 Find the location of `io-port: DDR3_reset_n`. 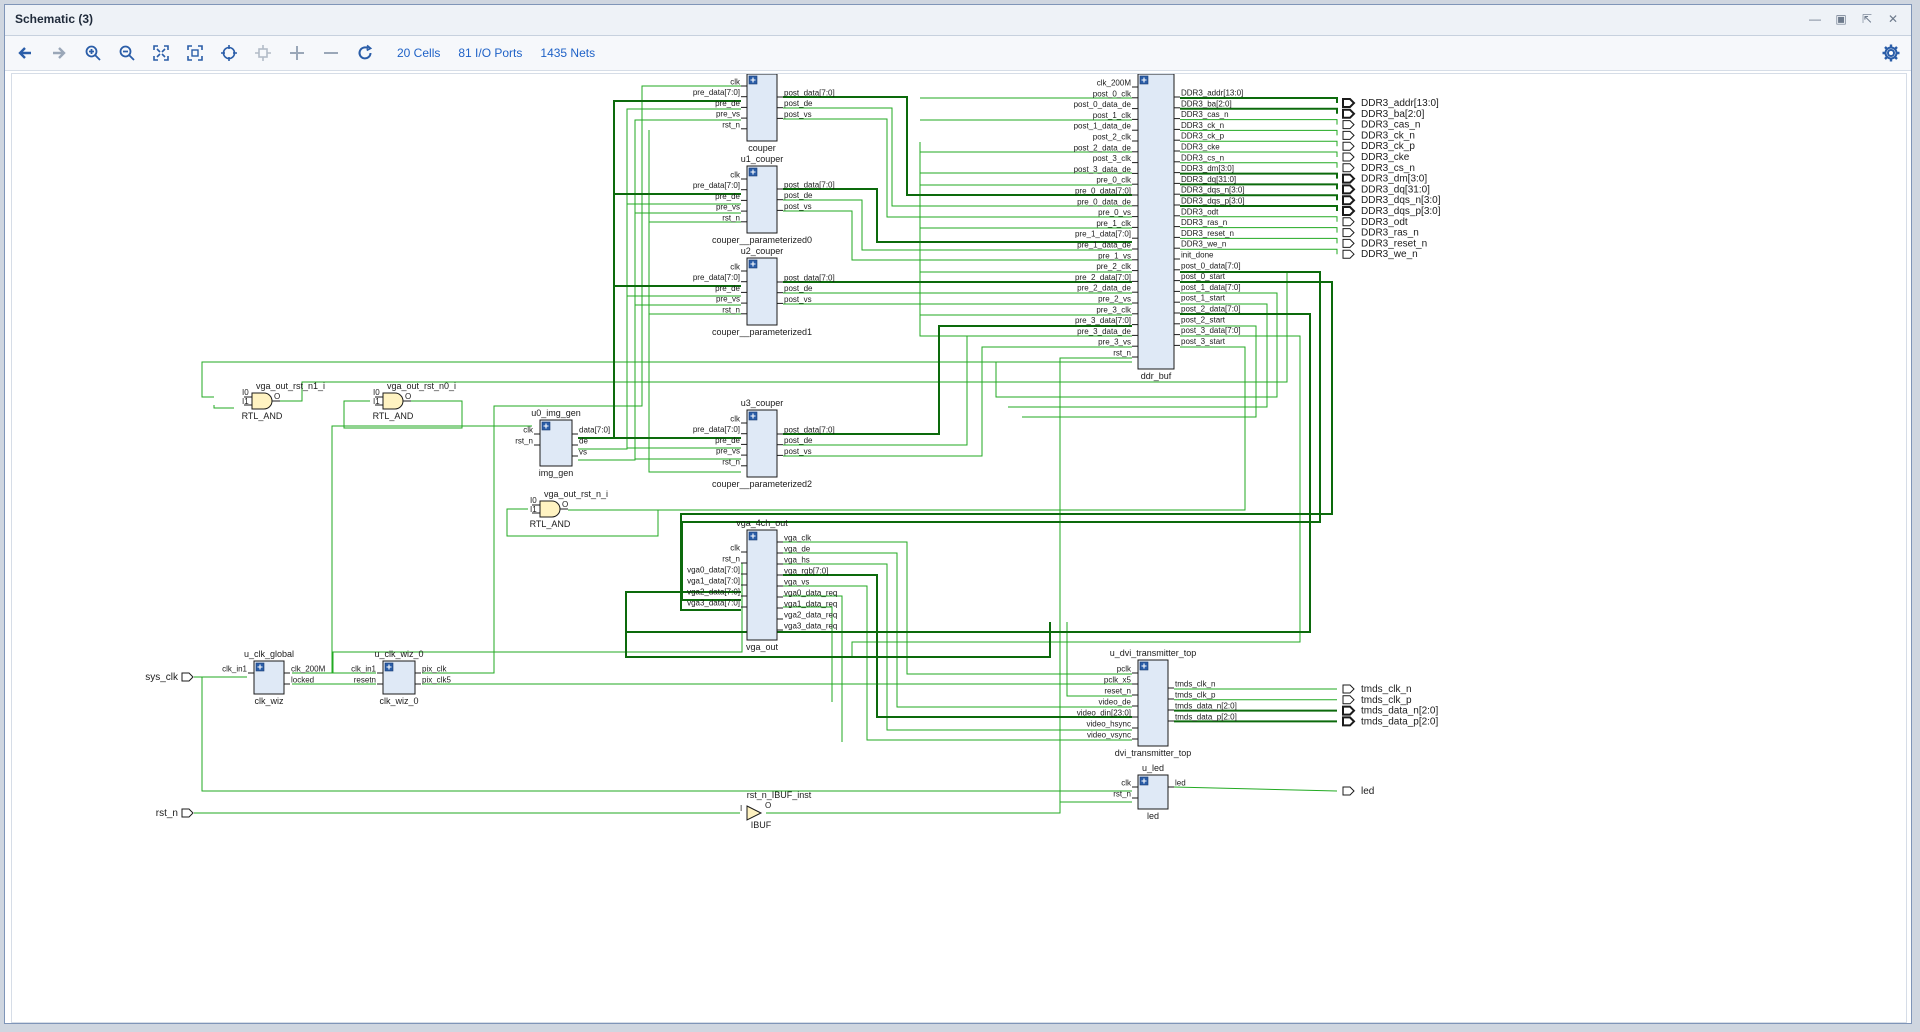

io-port: DDR3_reset_n is located at coordinates (1384, 243).